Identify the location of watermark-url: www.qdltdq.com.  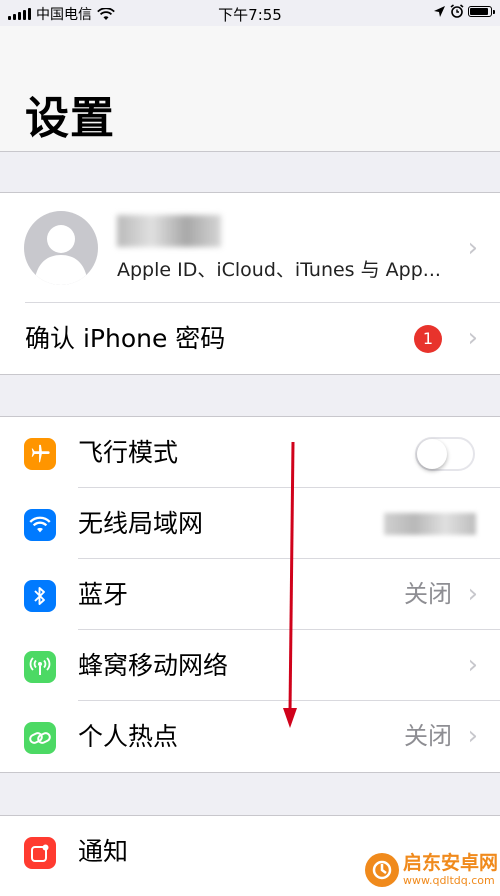
(448, 880).